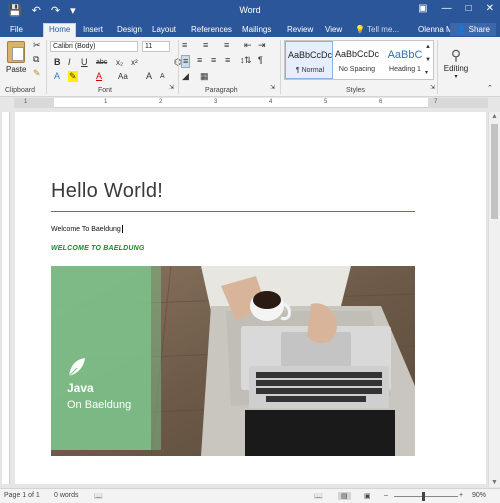 This screenshot has height=503, width=500. What do you see at coordinates (94, 46) in the screenshot?
I see `font-name-select: Calibri (Body)` at bounding box center [94, 46].